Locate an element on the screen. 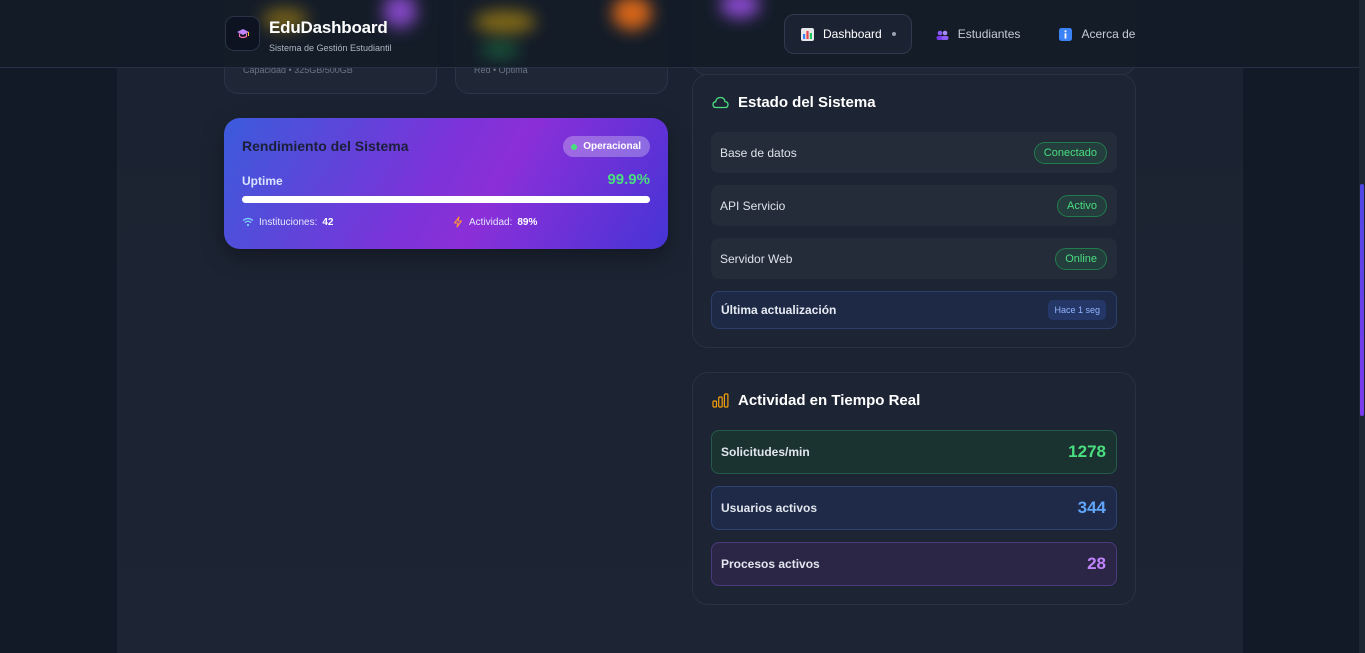 This screenshot has height=653, width=1365. nav-item-label: Acerca de is located at coordinates (1108, 34).